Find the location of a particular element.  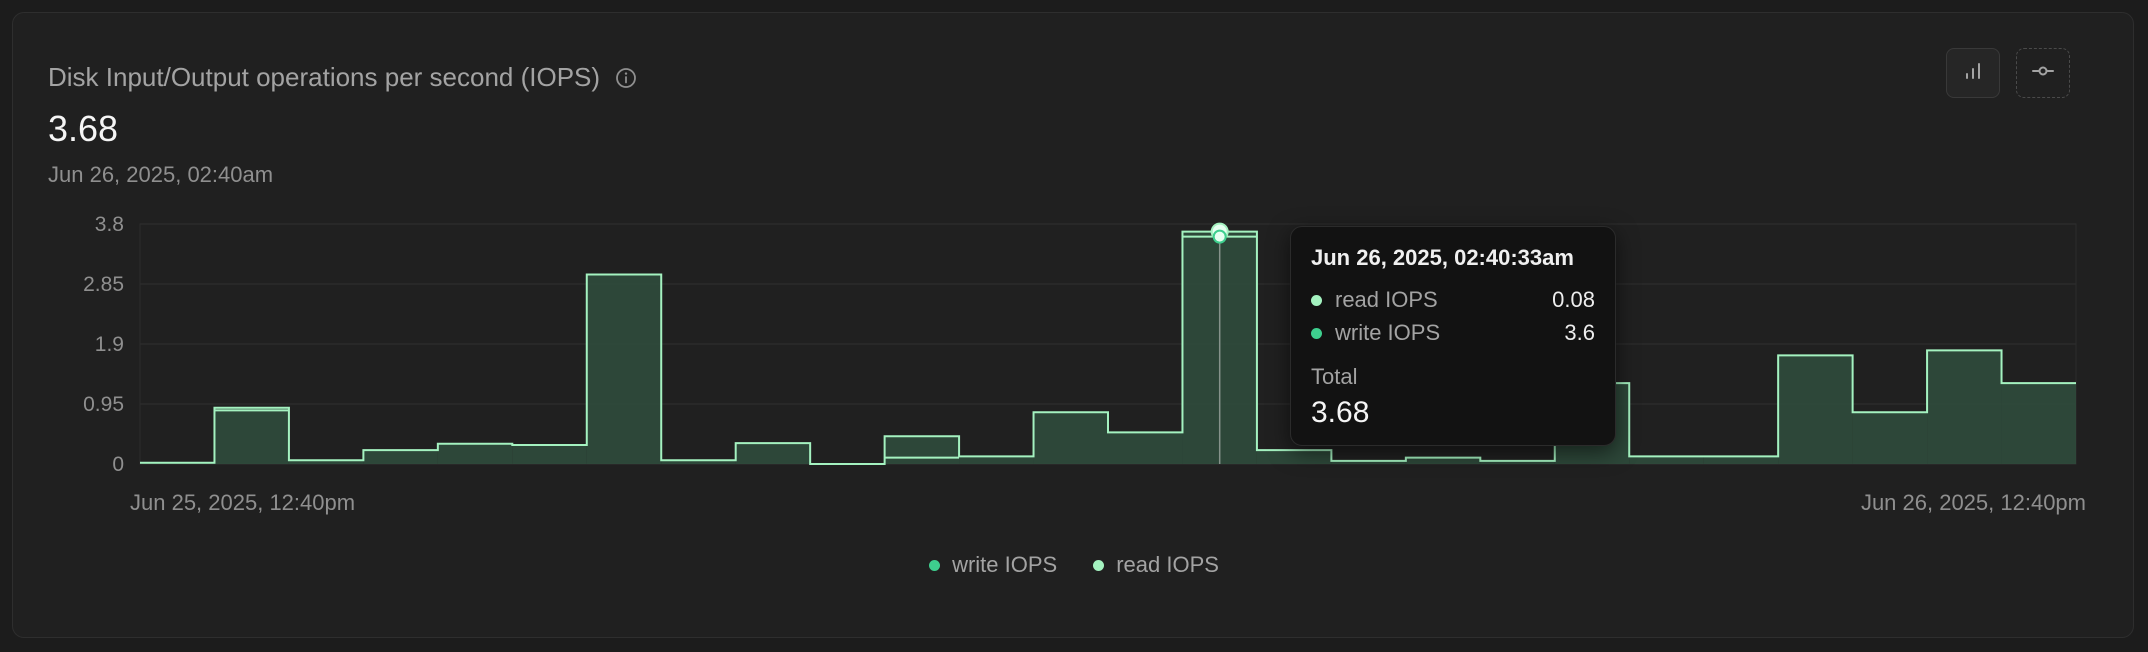

y-tick-label: 0 is located at coordinates (118, 464).